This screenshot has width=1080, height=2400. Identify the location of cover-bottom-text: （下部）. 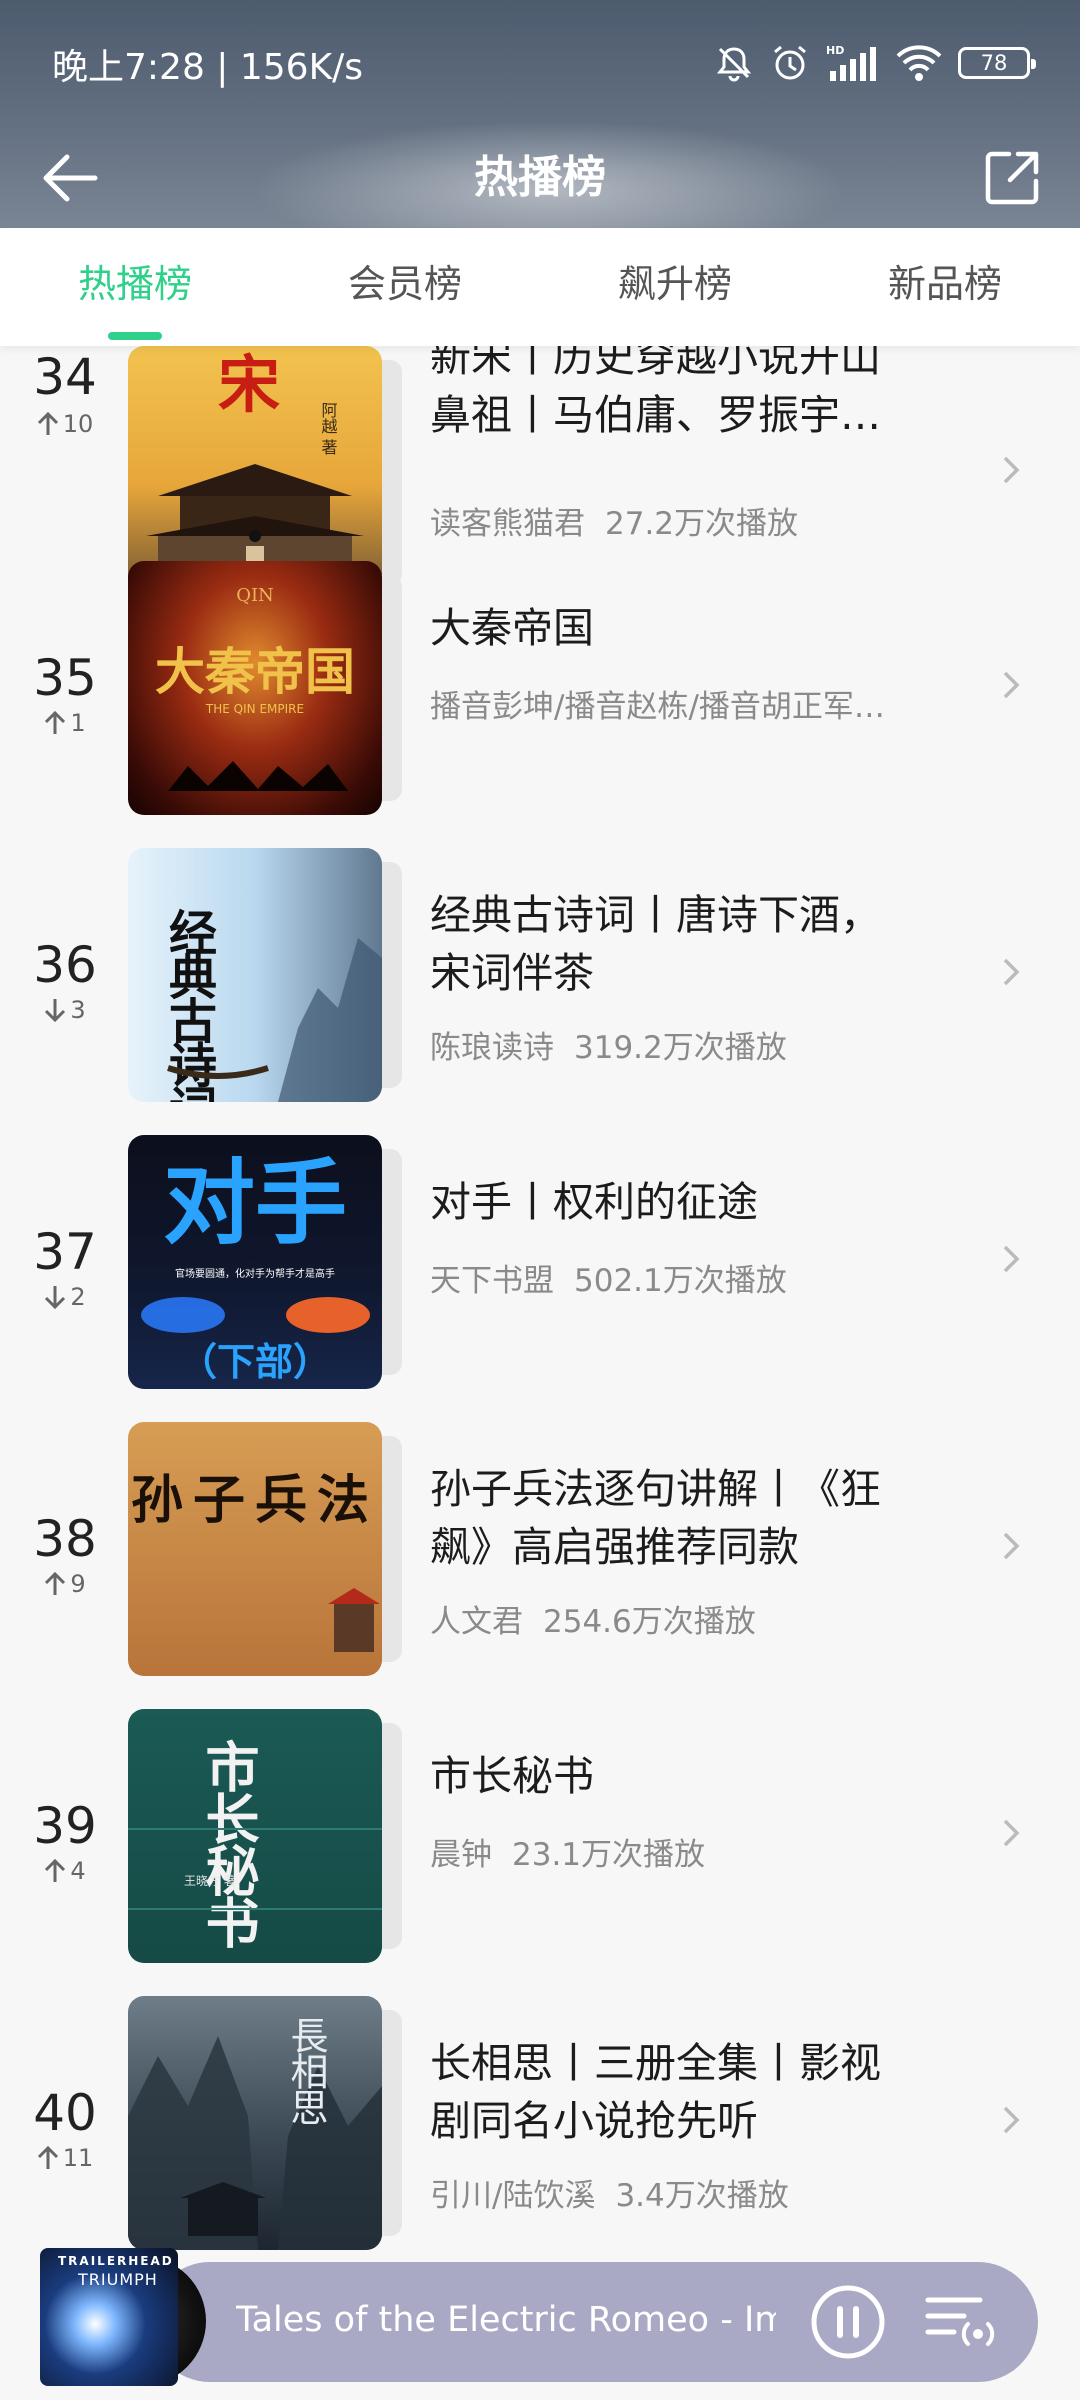
(255, 1362).